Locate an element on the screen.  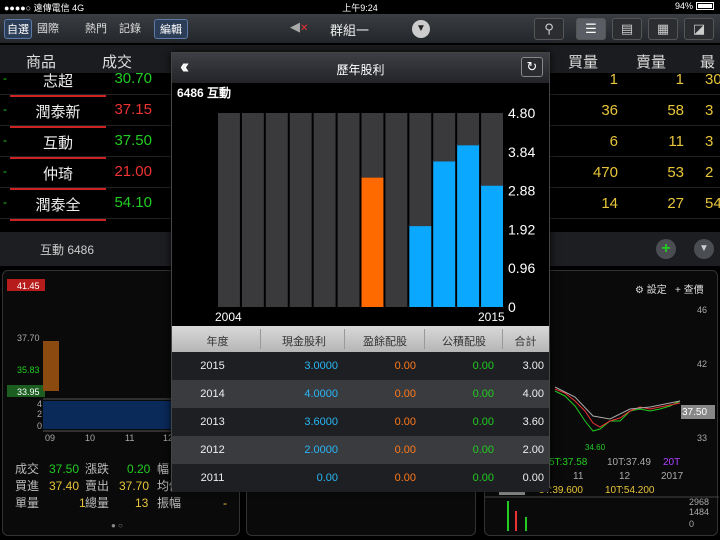
bid-volume: 470 is located at coordinates (605, 172).